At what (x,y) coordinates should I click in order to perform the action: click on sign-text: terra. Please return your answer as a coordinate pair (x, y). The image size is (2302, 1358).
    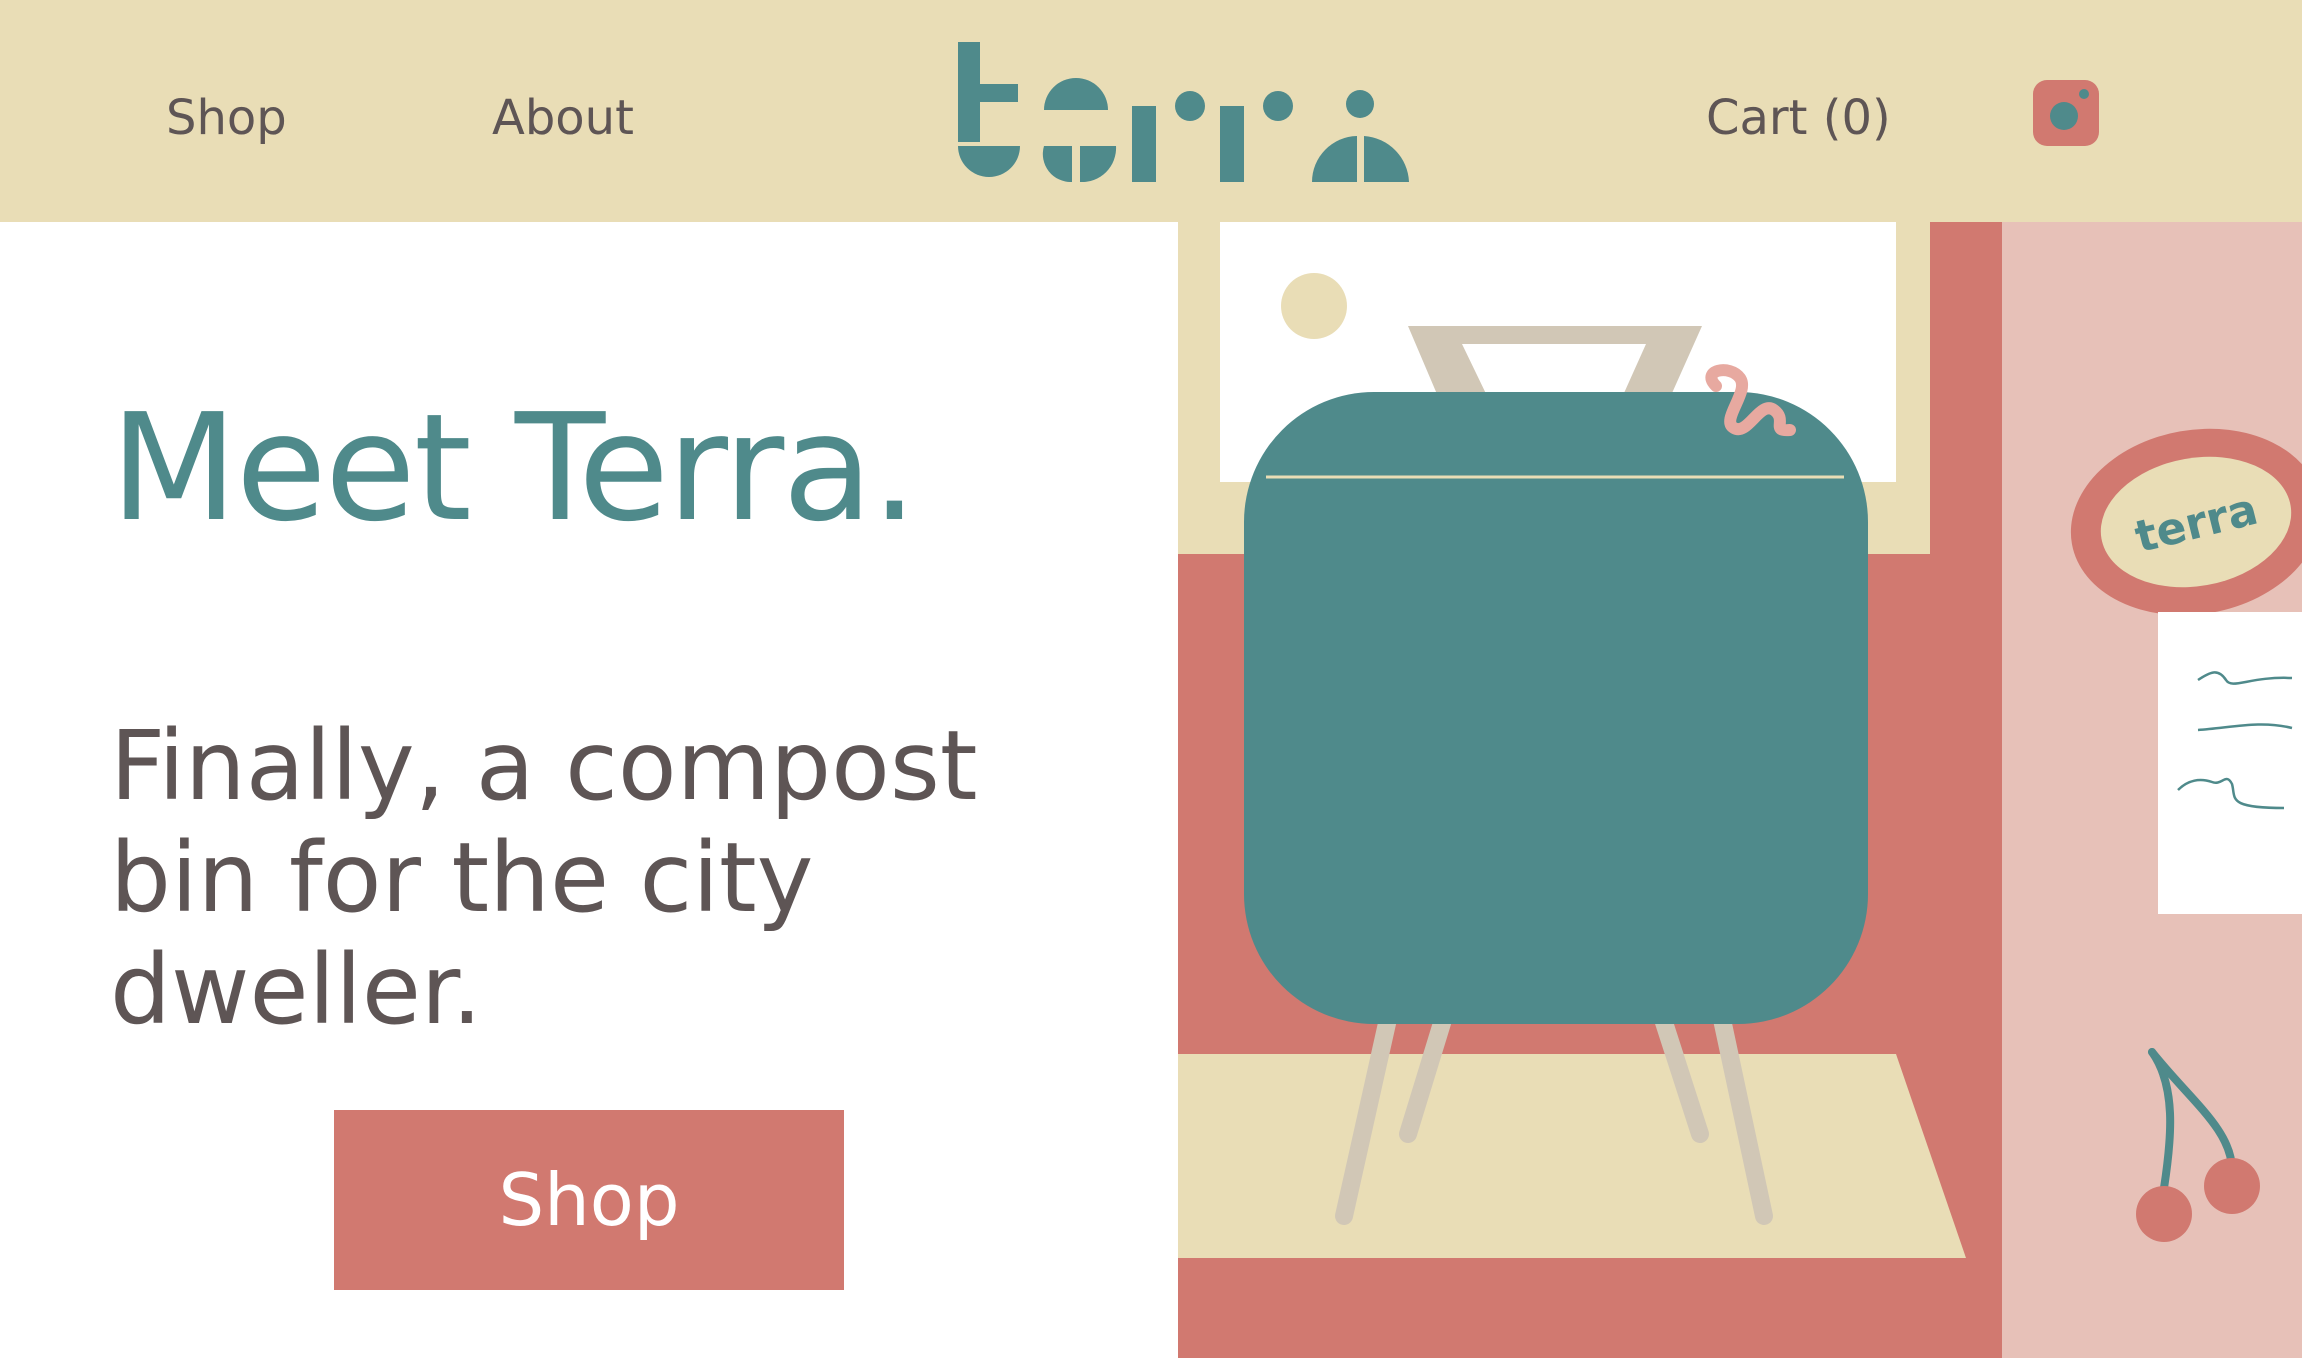
    Looking at the image, I should click on (2196, 523).